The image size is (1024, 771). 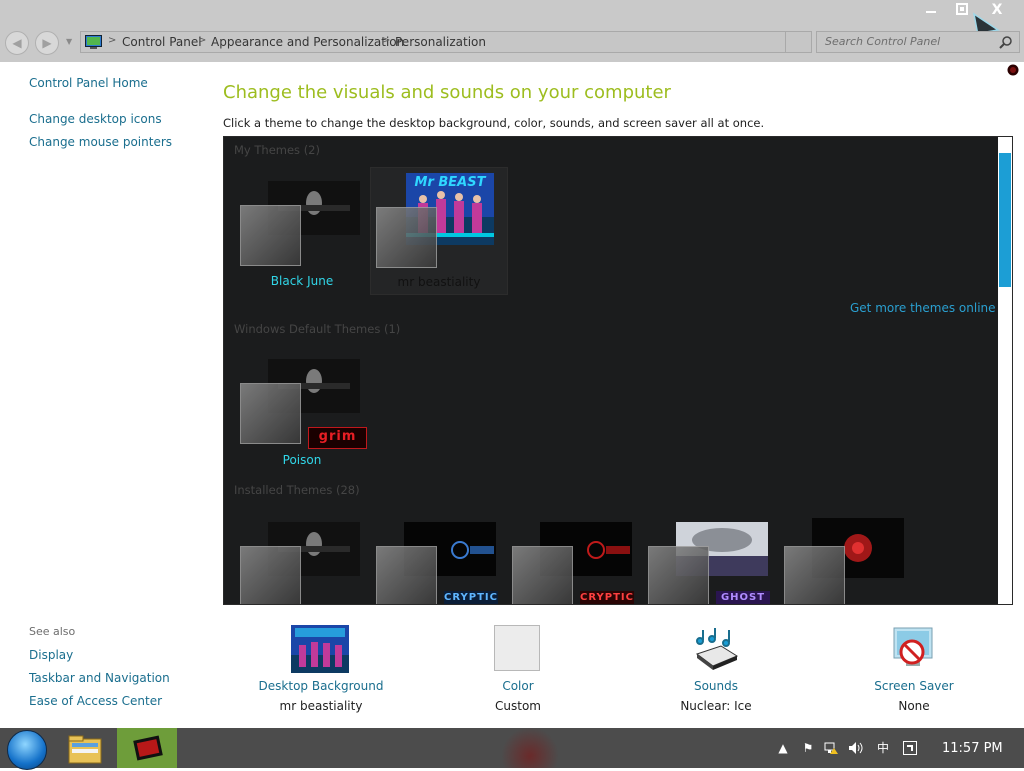 What do you see at coordinates (99, 678) in the screenshot?
I see `taskbar-navigation-link: Taskbar and Navigation` at bounding box center [99, 678].